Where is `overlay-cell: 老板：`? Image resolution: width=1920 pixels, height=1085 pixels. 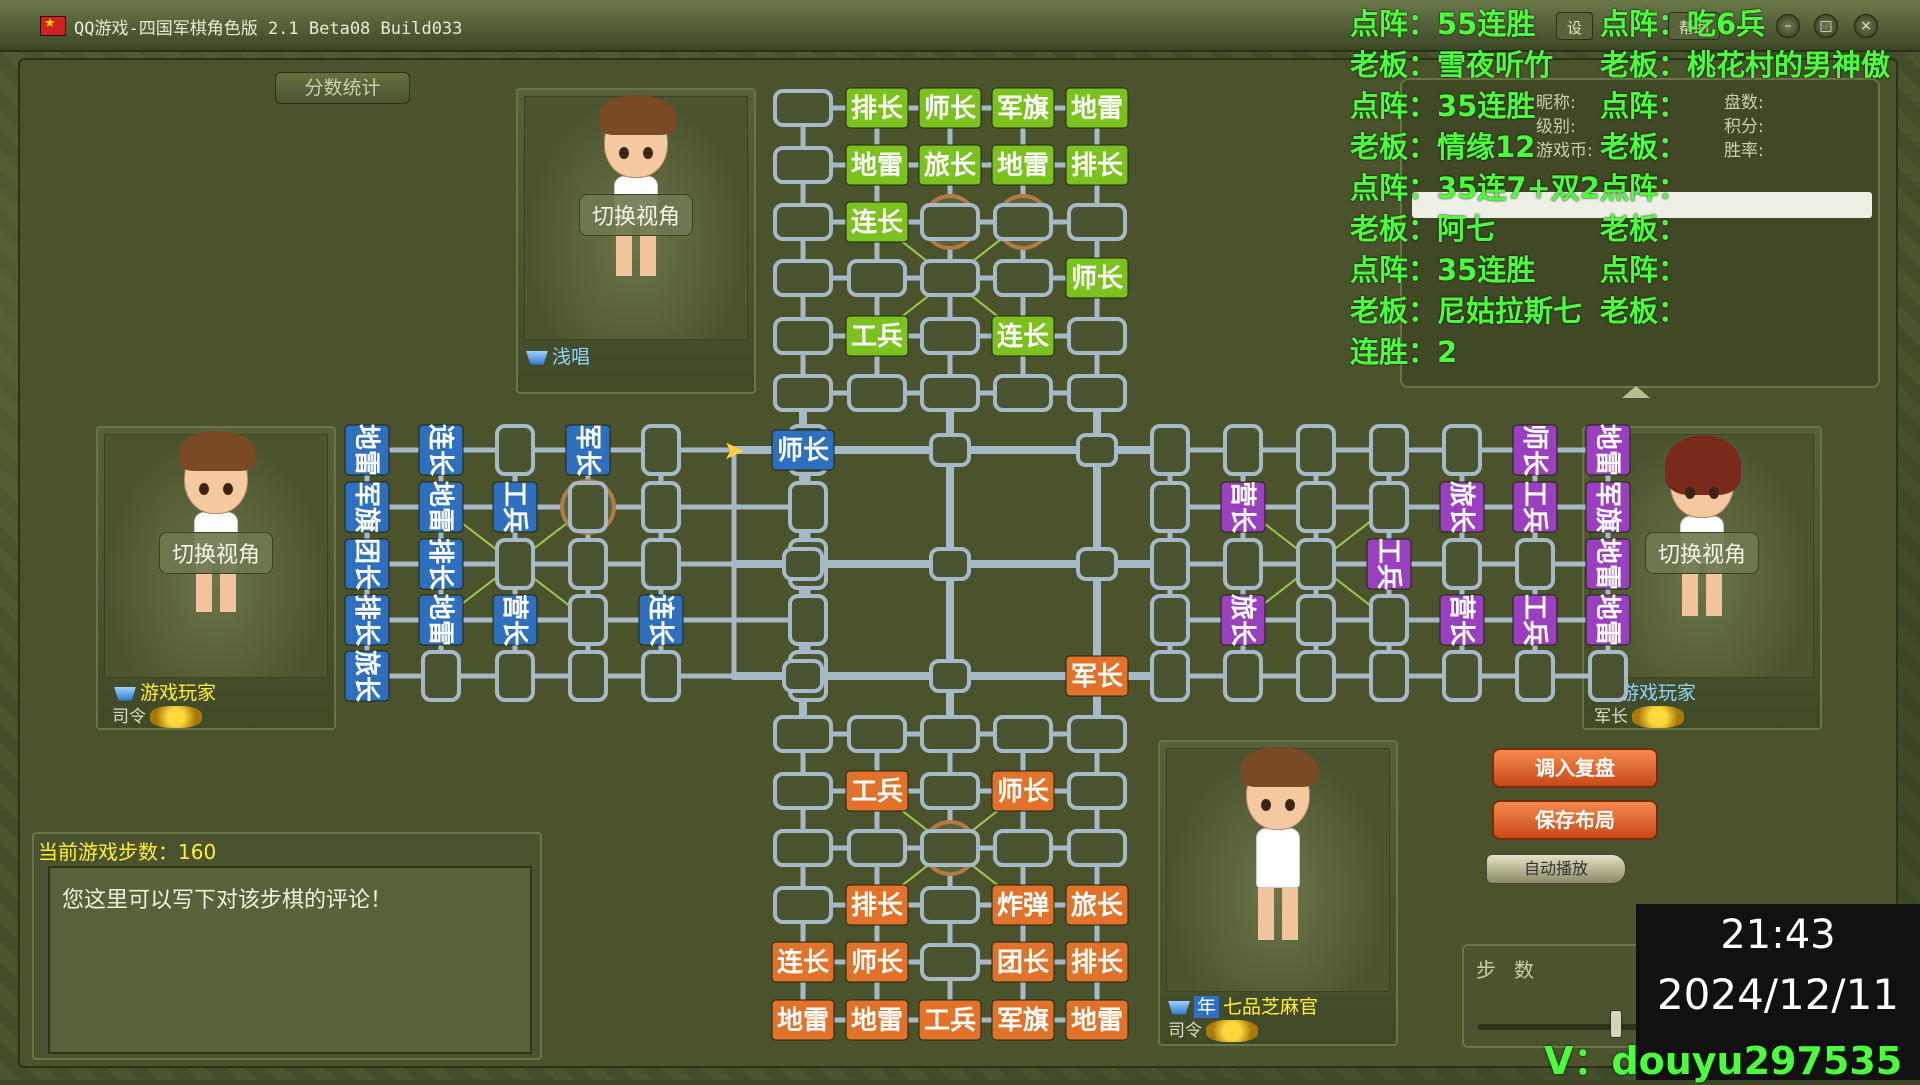 overlay-cell: 老板： is located at coordinates (1644, 229).